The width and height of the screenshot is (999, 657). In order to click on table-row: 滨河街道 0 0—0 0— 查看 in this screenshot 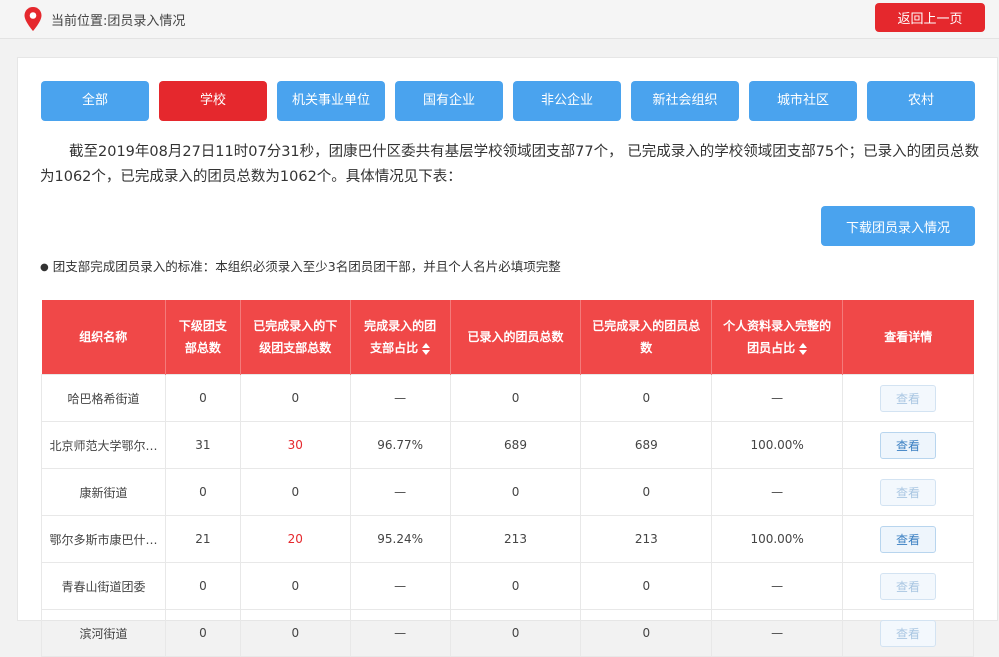, I will do `click(507, 633)`.